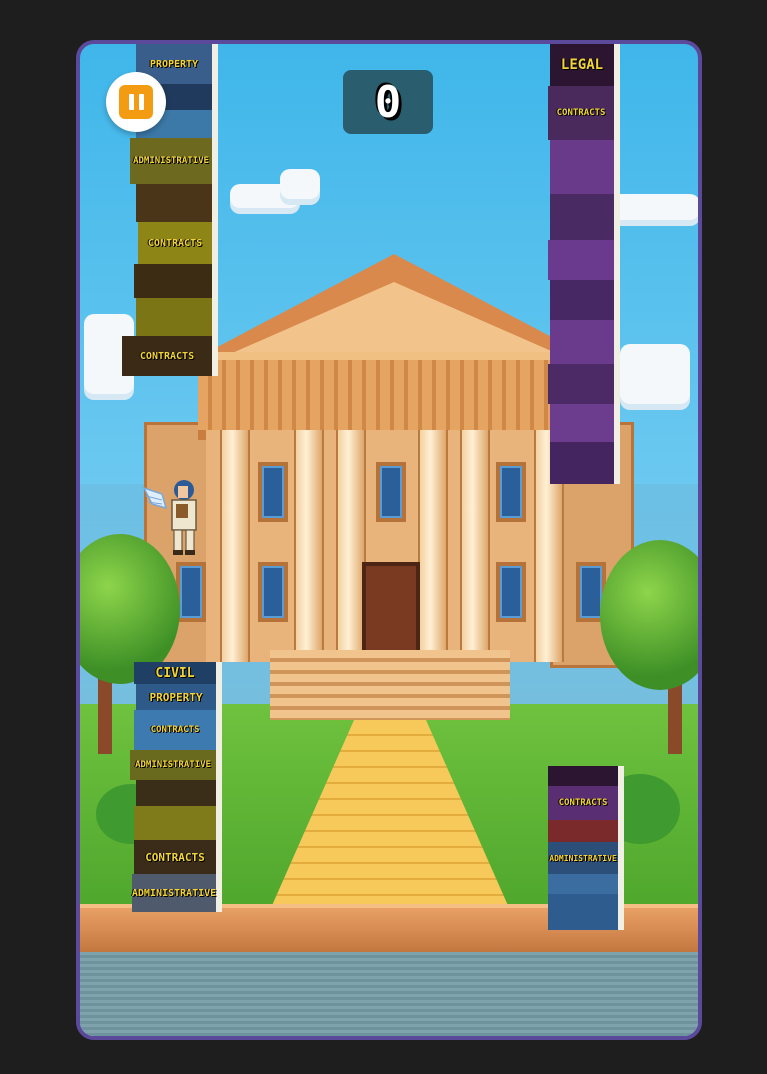 The image size is (767, 1074). What do you see at coordinates (391, 609) in the screenshot?
I see `courthouse-door` at bounding box center [391, 609].